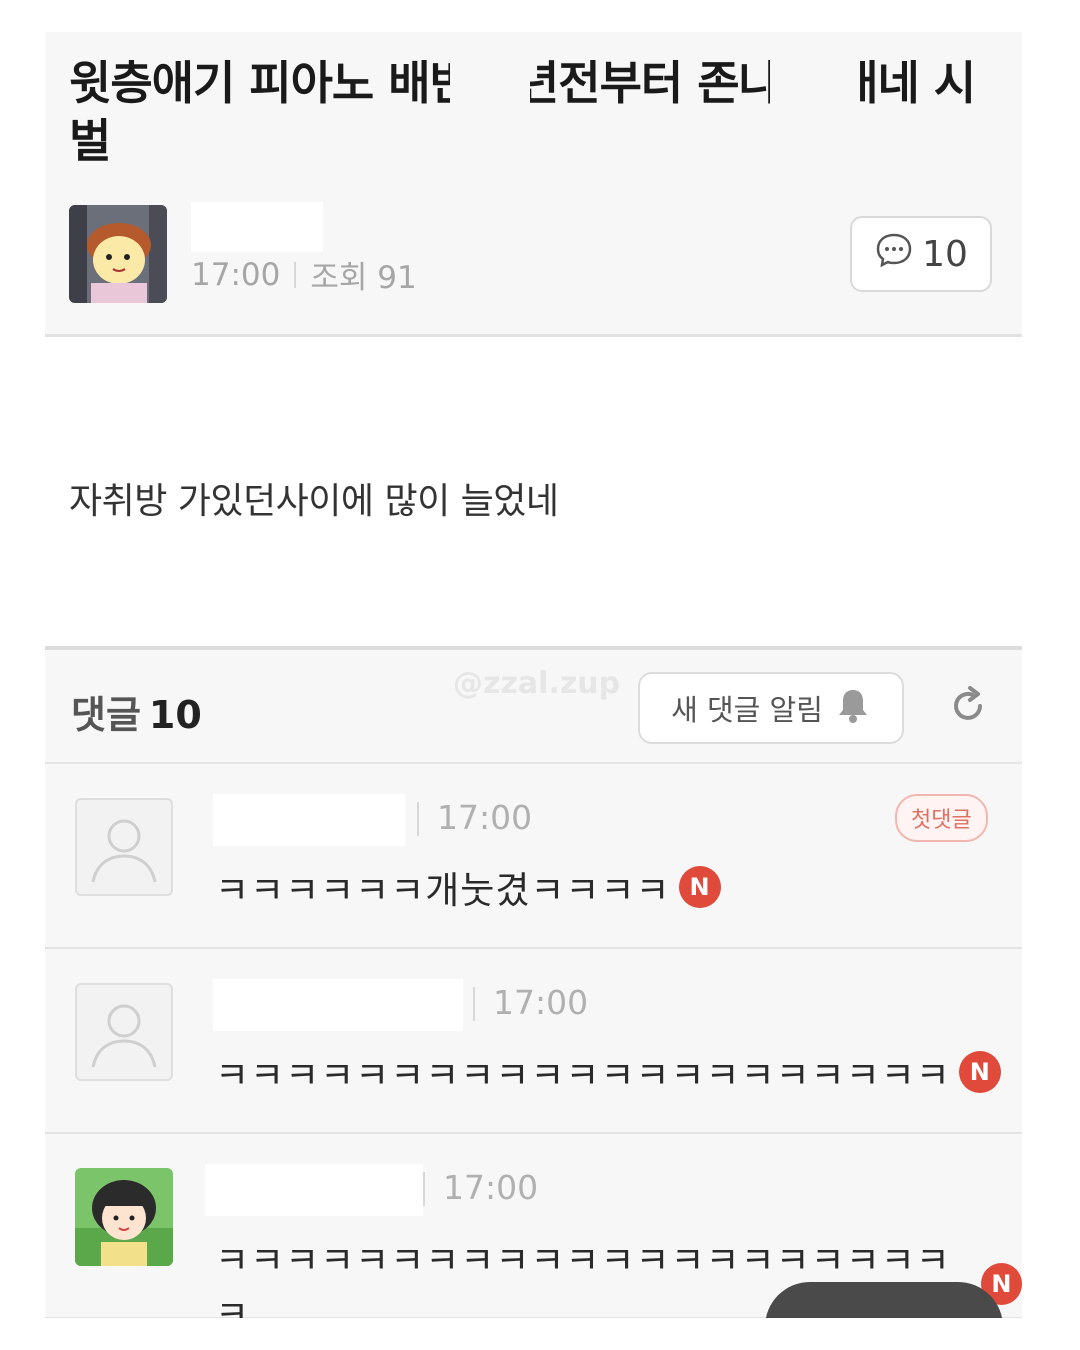  I want to click on comment-item: 17:00 첫댓글 ㅋㅋㅋㅋㅋㅋ개눗겼ㅋㅋㅋㅋ N, so click(533, 856).